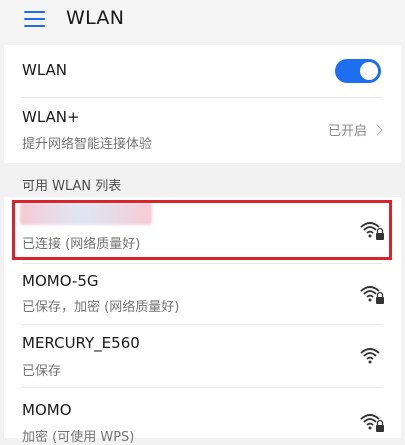 The height and width of the screenshot is (445, 405). What do you see at coordinates (202, 230) in the screenshot?
I see `highlight-box` at bounding box center [202, 230].